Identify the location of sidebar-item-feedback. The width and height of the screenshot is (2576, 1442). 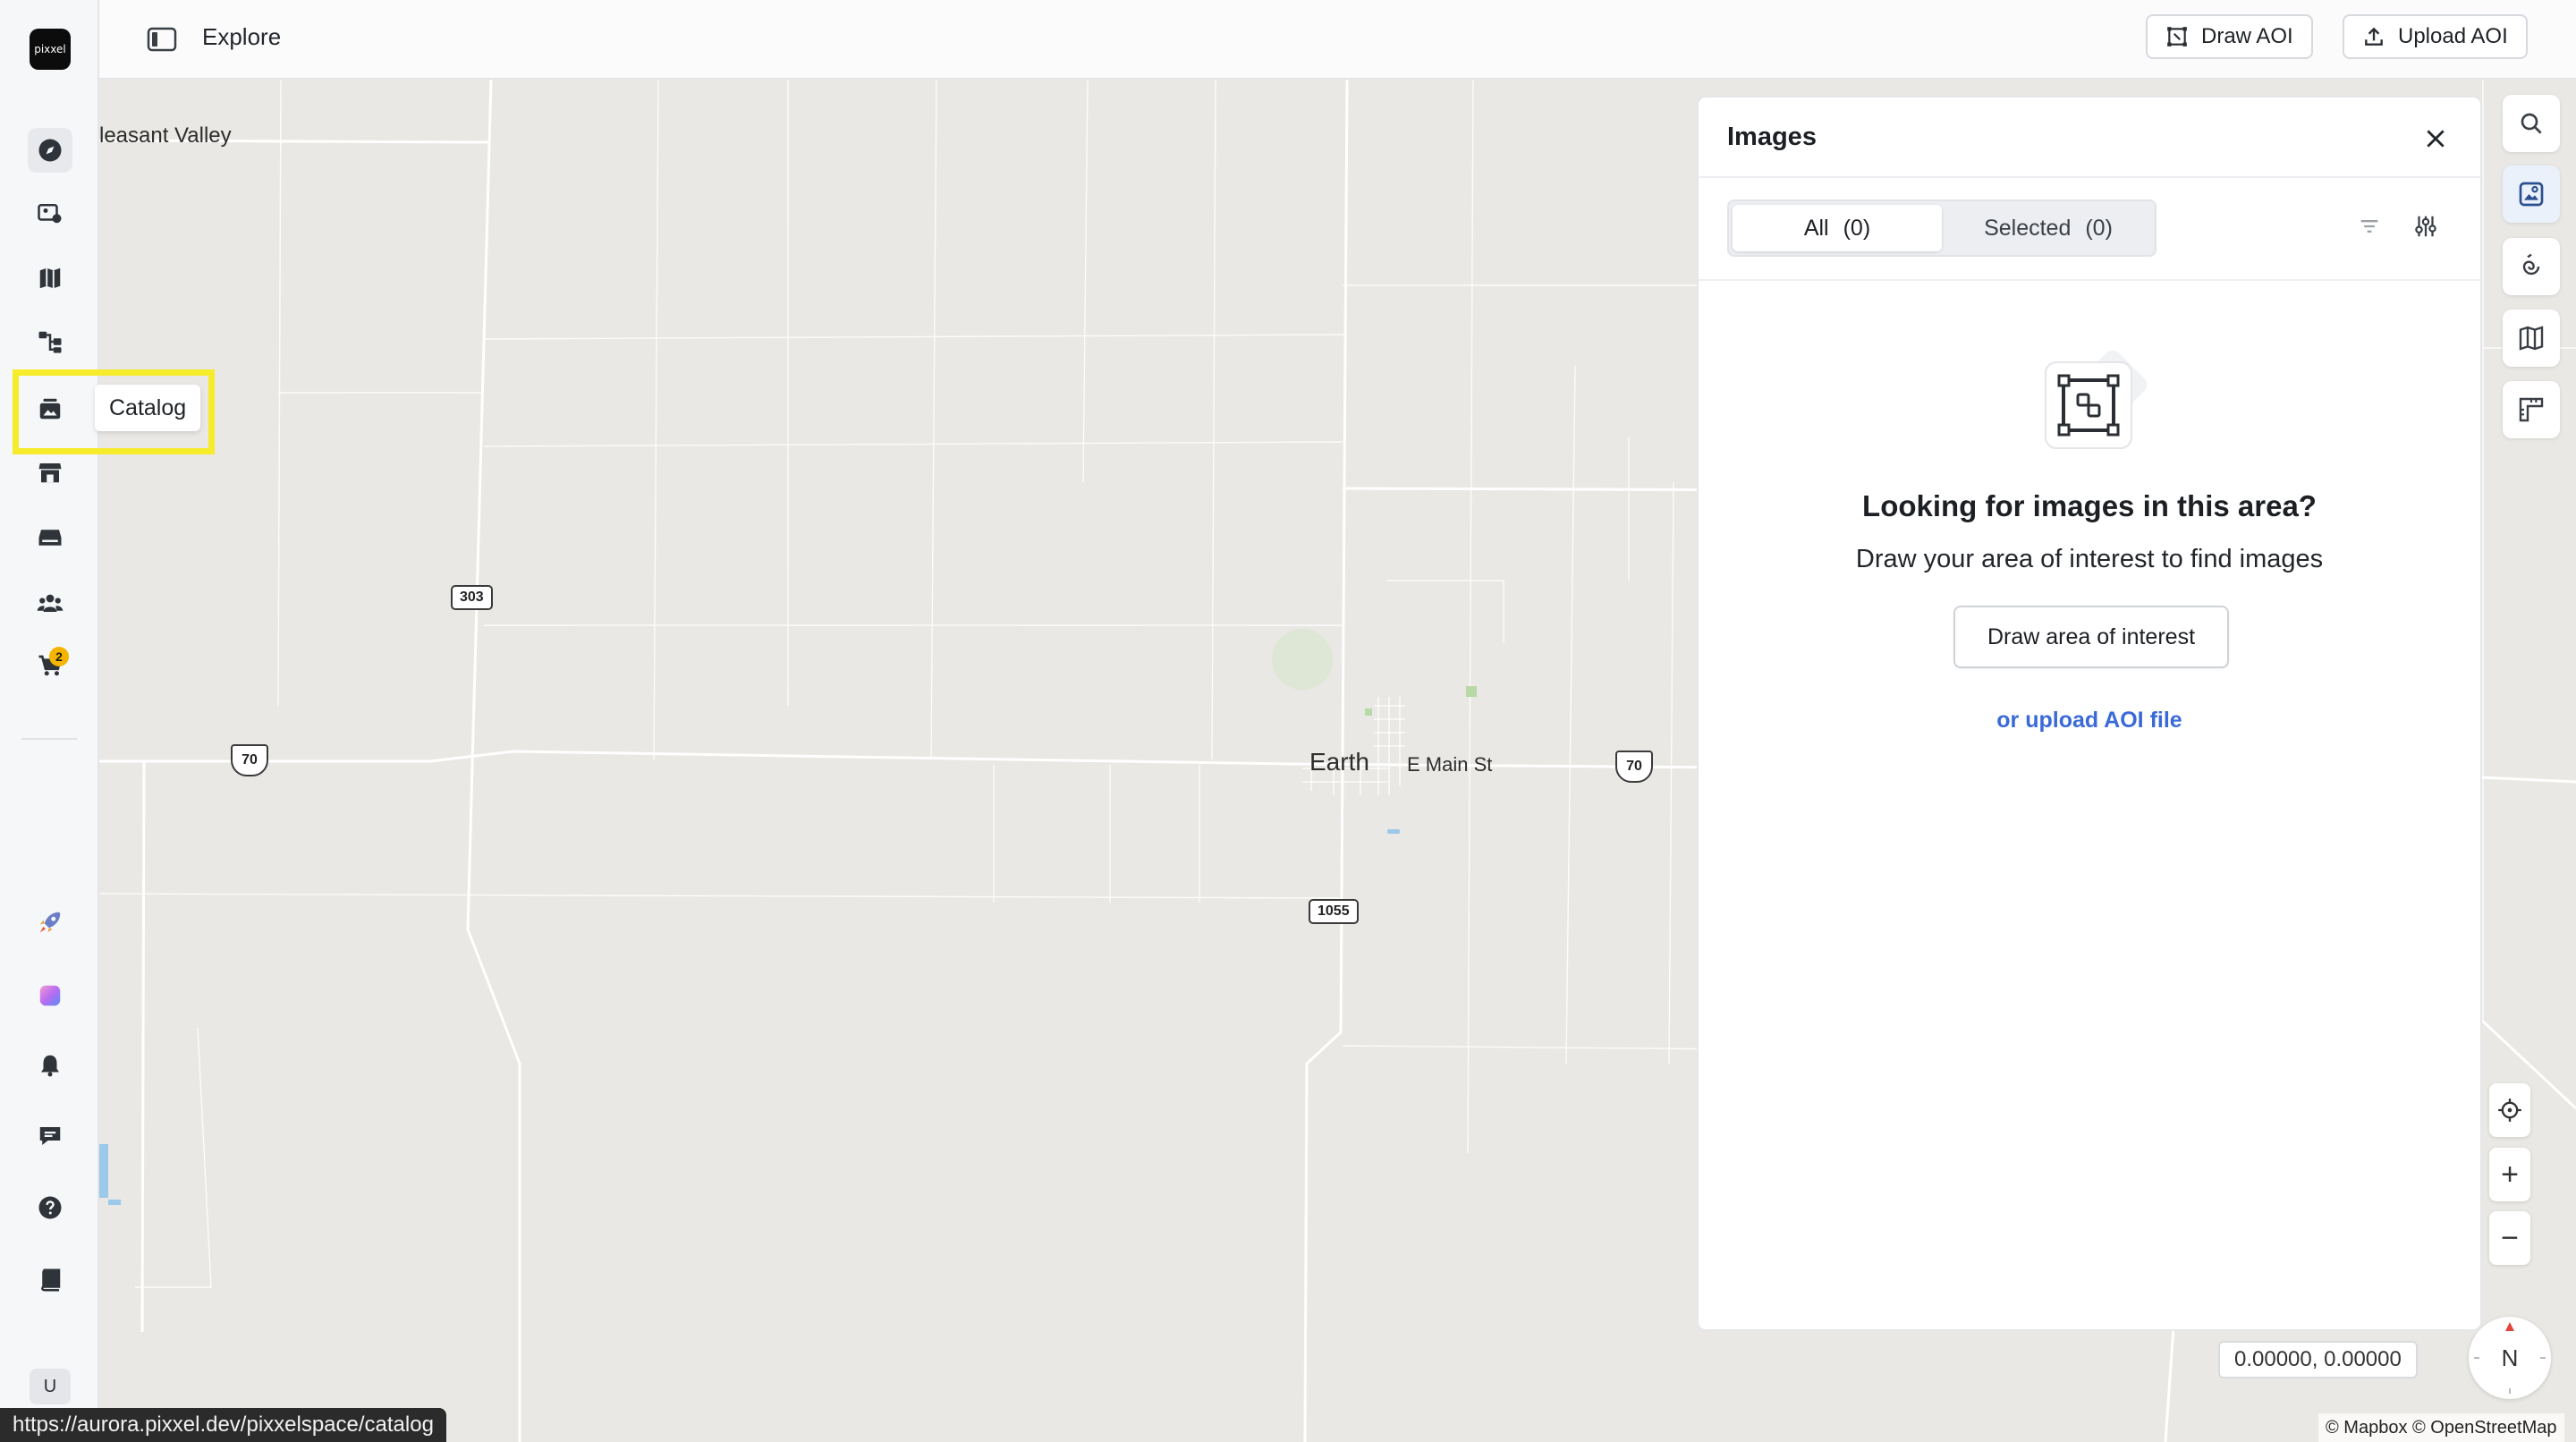
(50, 1136).